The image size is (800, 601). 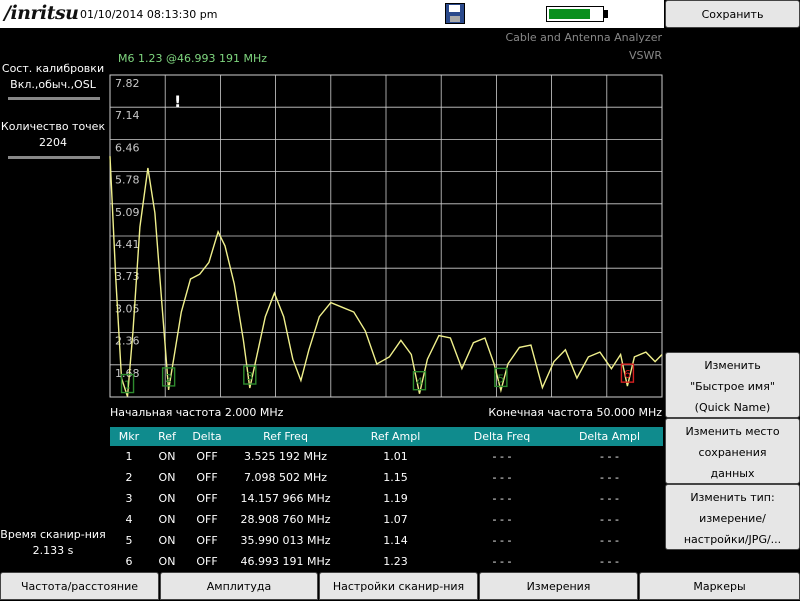 I want to click on y-tick-label: 3.05, so click(x=127, y=308).